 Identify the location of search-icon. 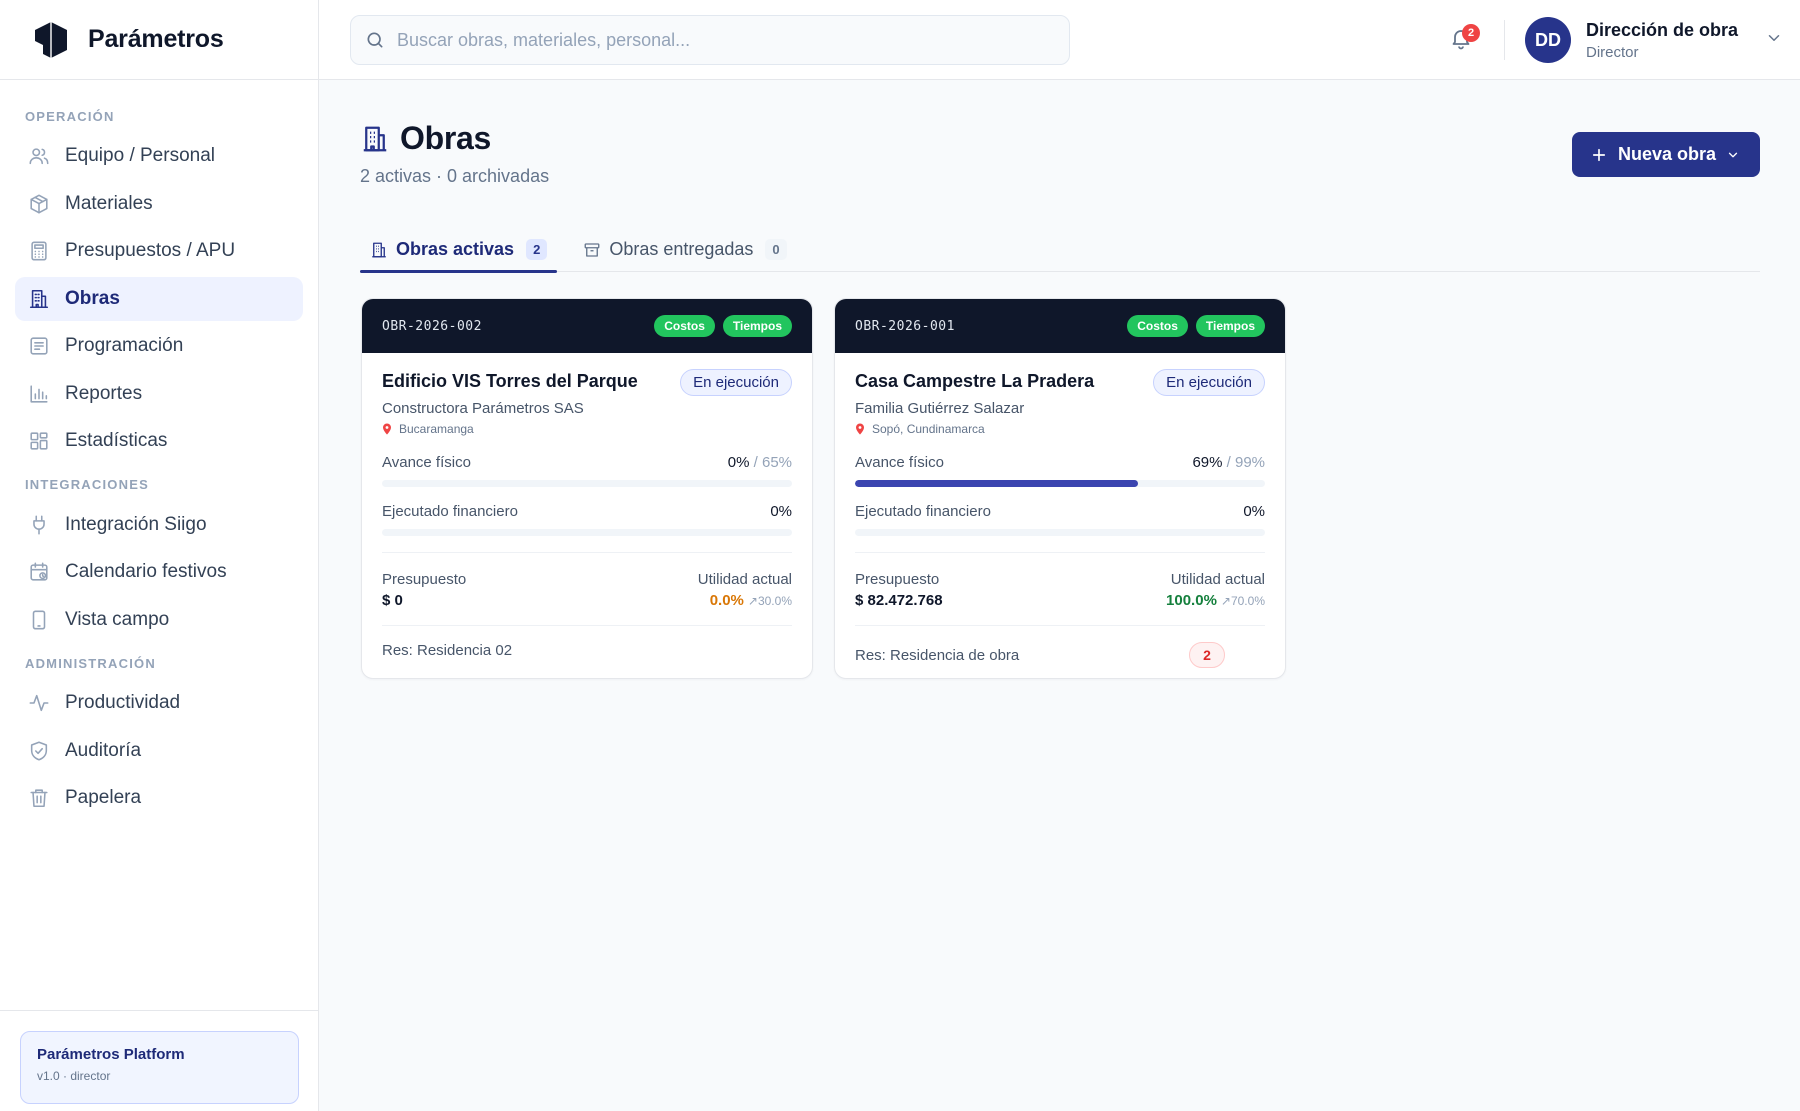
(375, 40).